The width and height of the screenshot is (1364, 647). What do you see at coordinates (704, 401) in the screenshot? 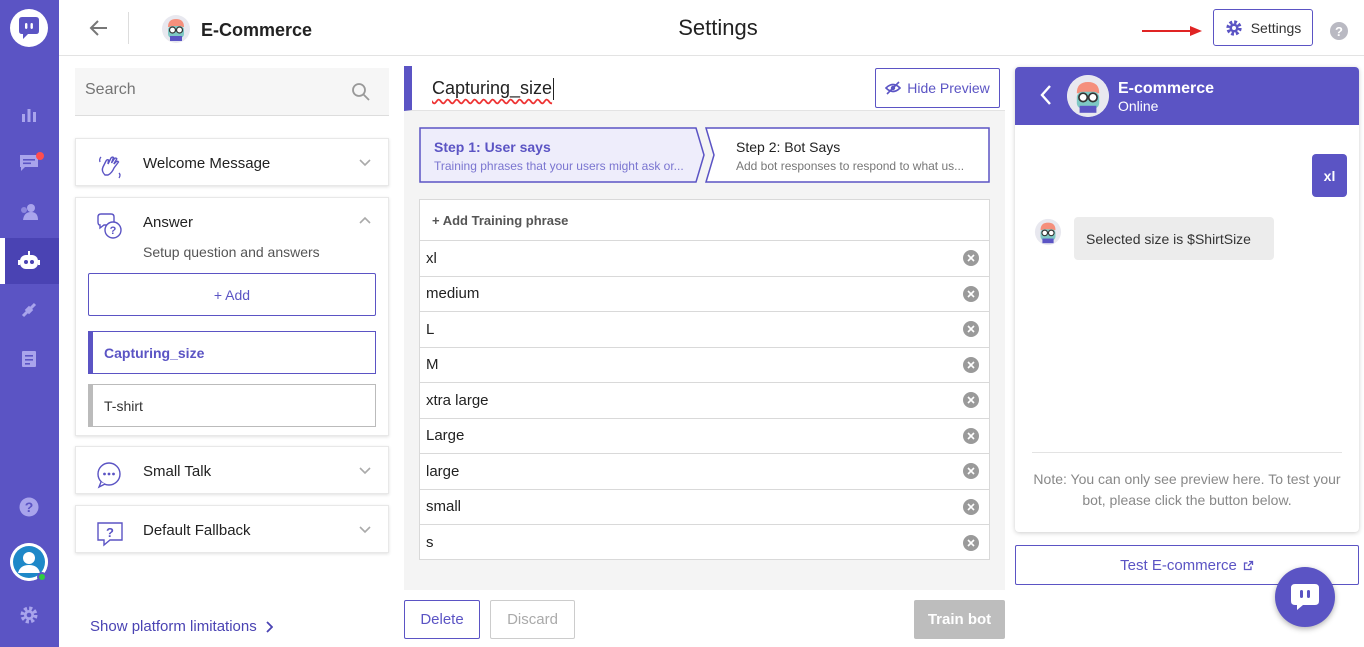
I see `list-item: xtra large` at bounding box center [704, 401].